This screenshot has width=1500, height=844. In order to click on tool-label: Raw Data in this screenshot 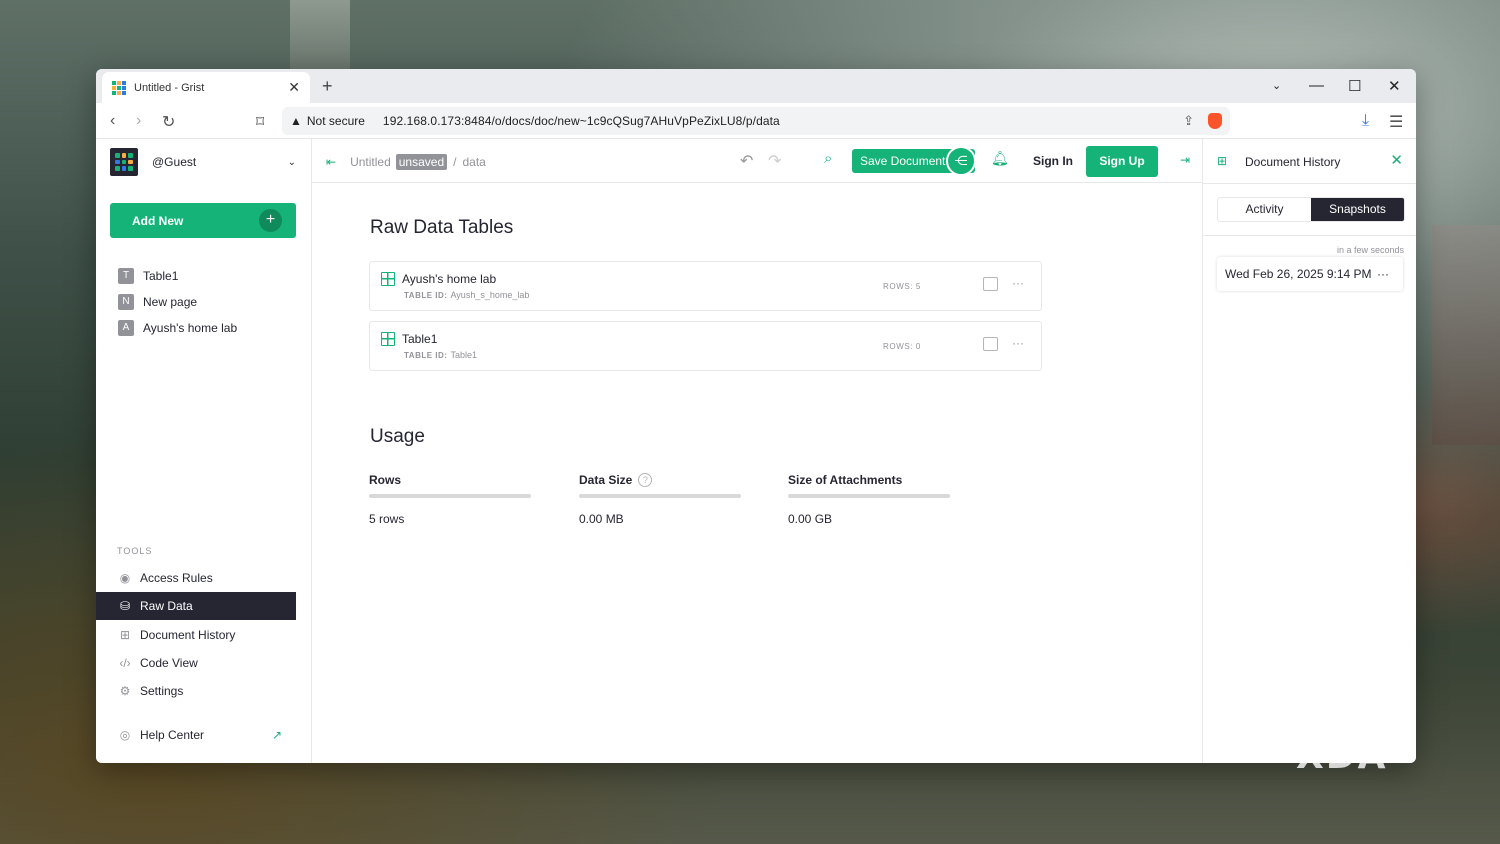, I will do `click(166, 606)`.